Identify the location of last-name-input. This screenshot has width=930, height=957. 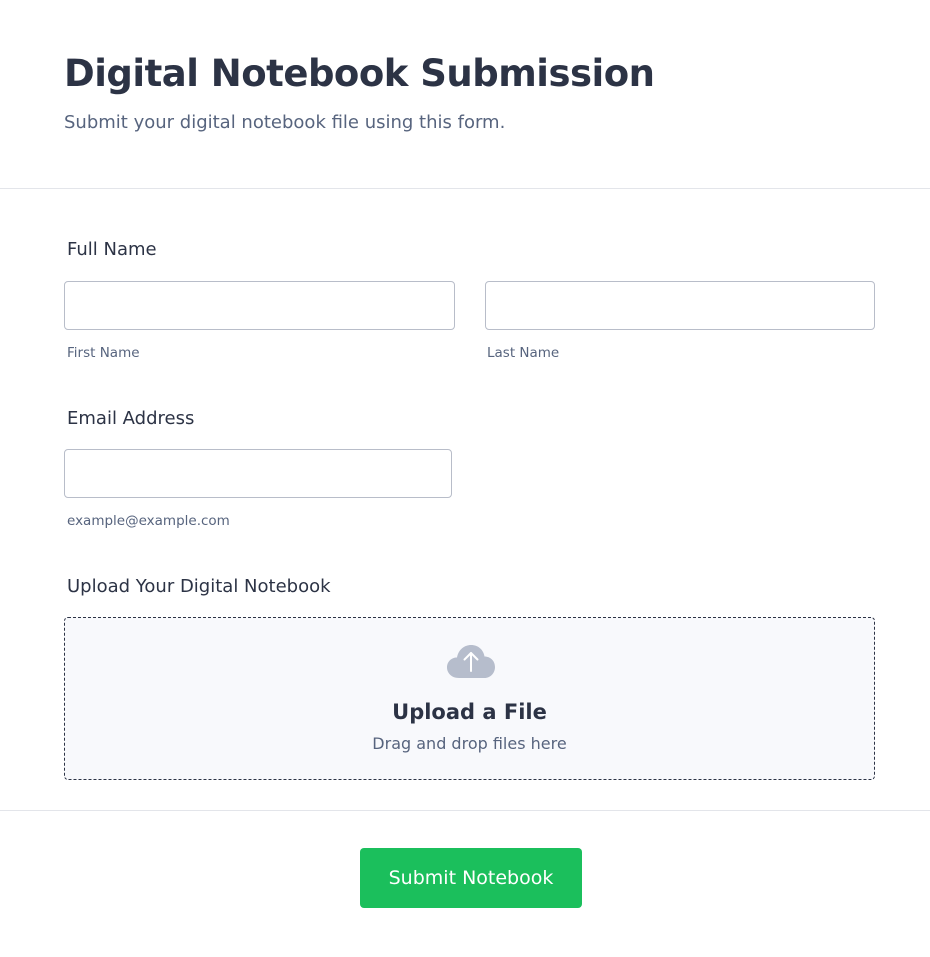
(680, 305).